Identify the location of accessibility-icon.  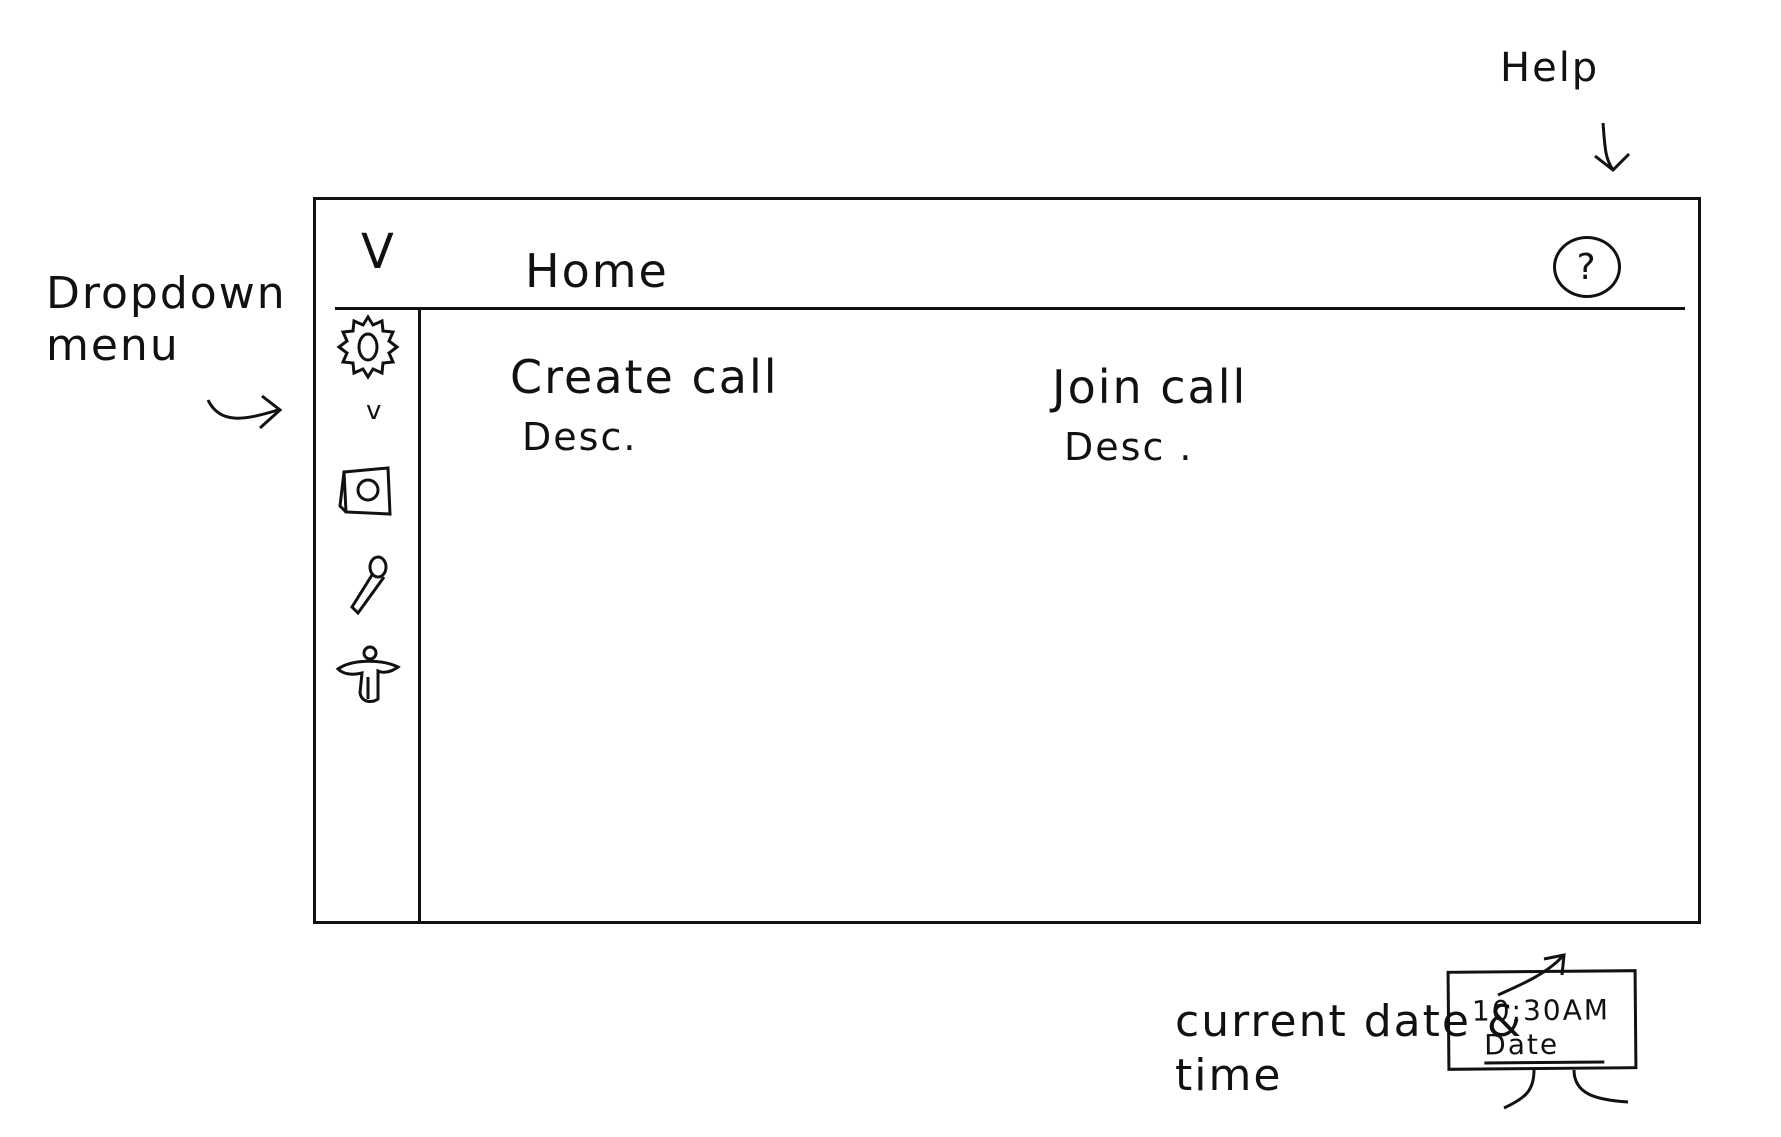
(368, 674).